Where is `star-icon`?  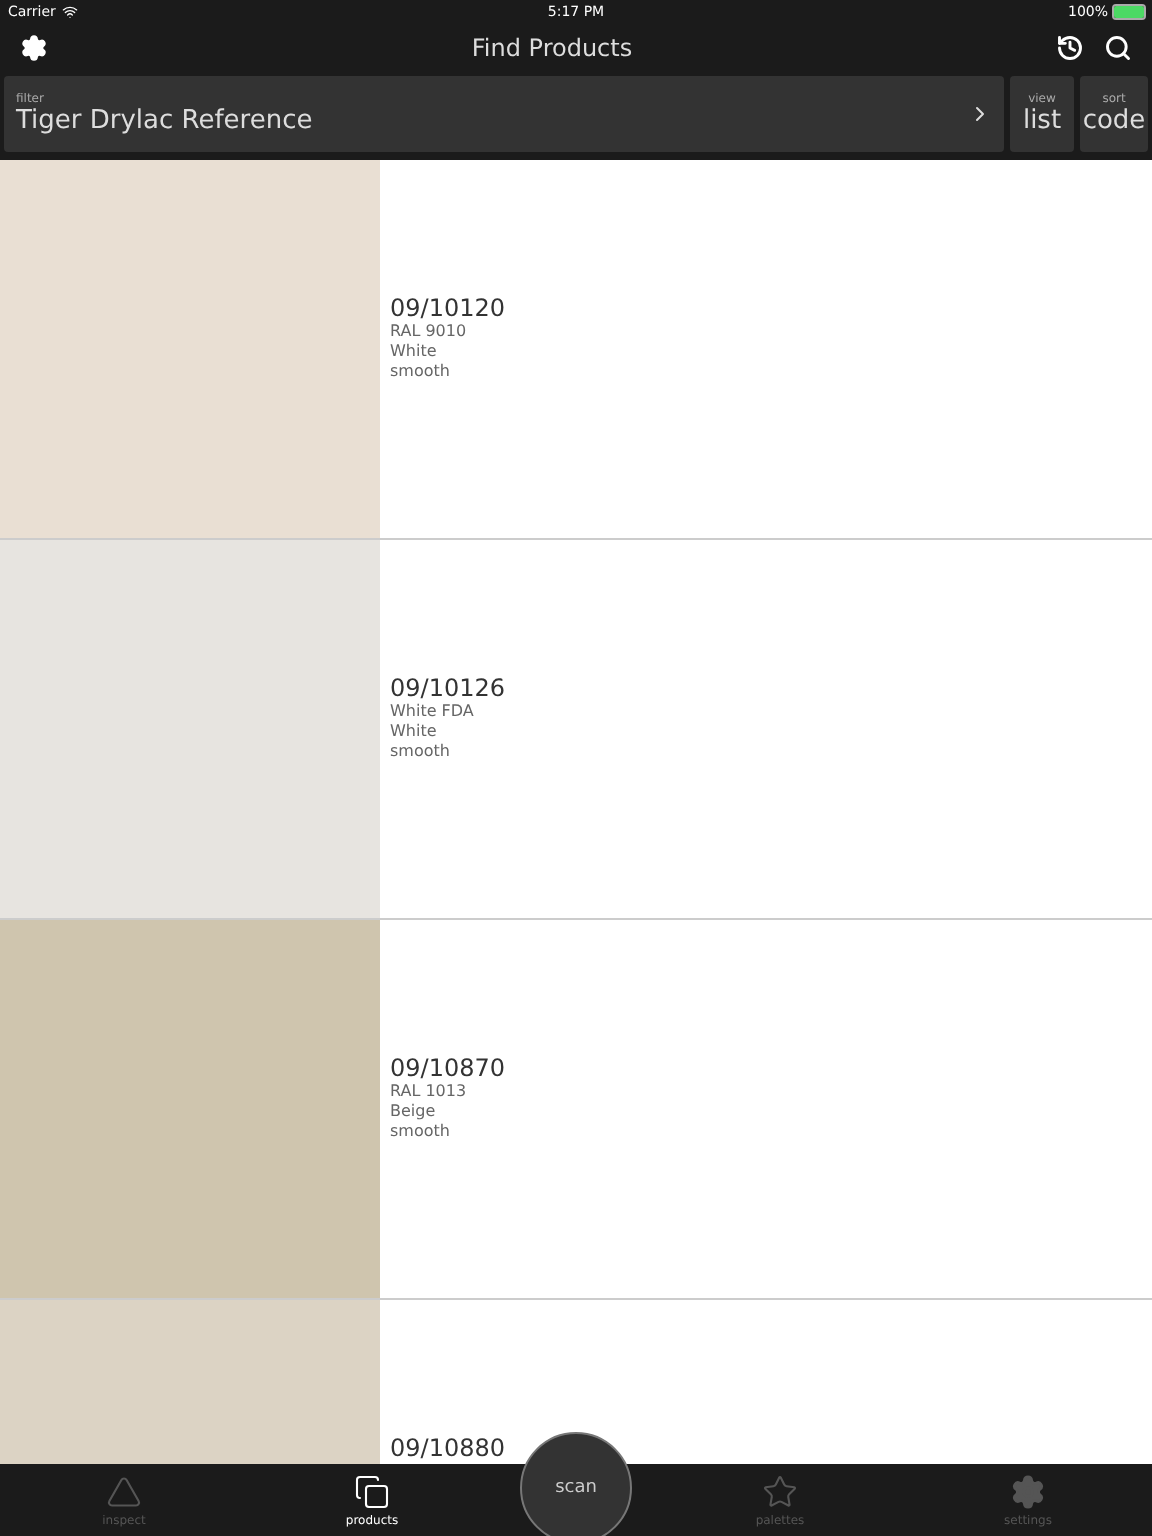
star-icon is located at coordinates (780, 1491).